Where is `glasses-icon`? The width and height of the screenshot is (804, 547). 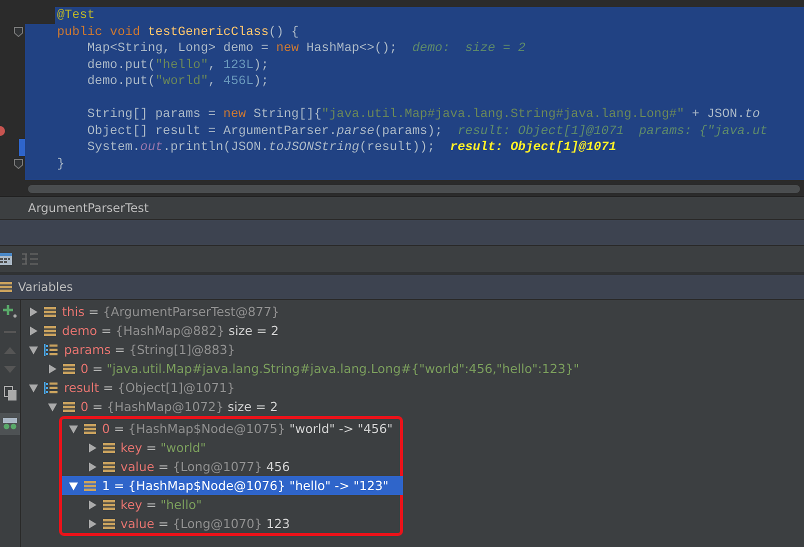 glasses-icon is located at coordinates (10, 424).